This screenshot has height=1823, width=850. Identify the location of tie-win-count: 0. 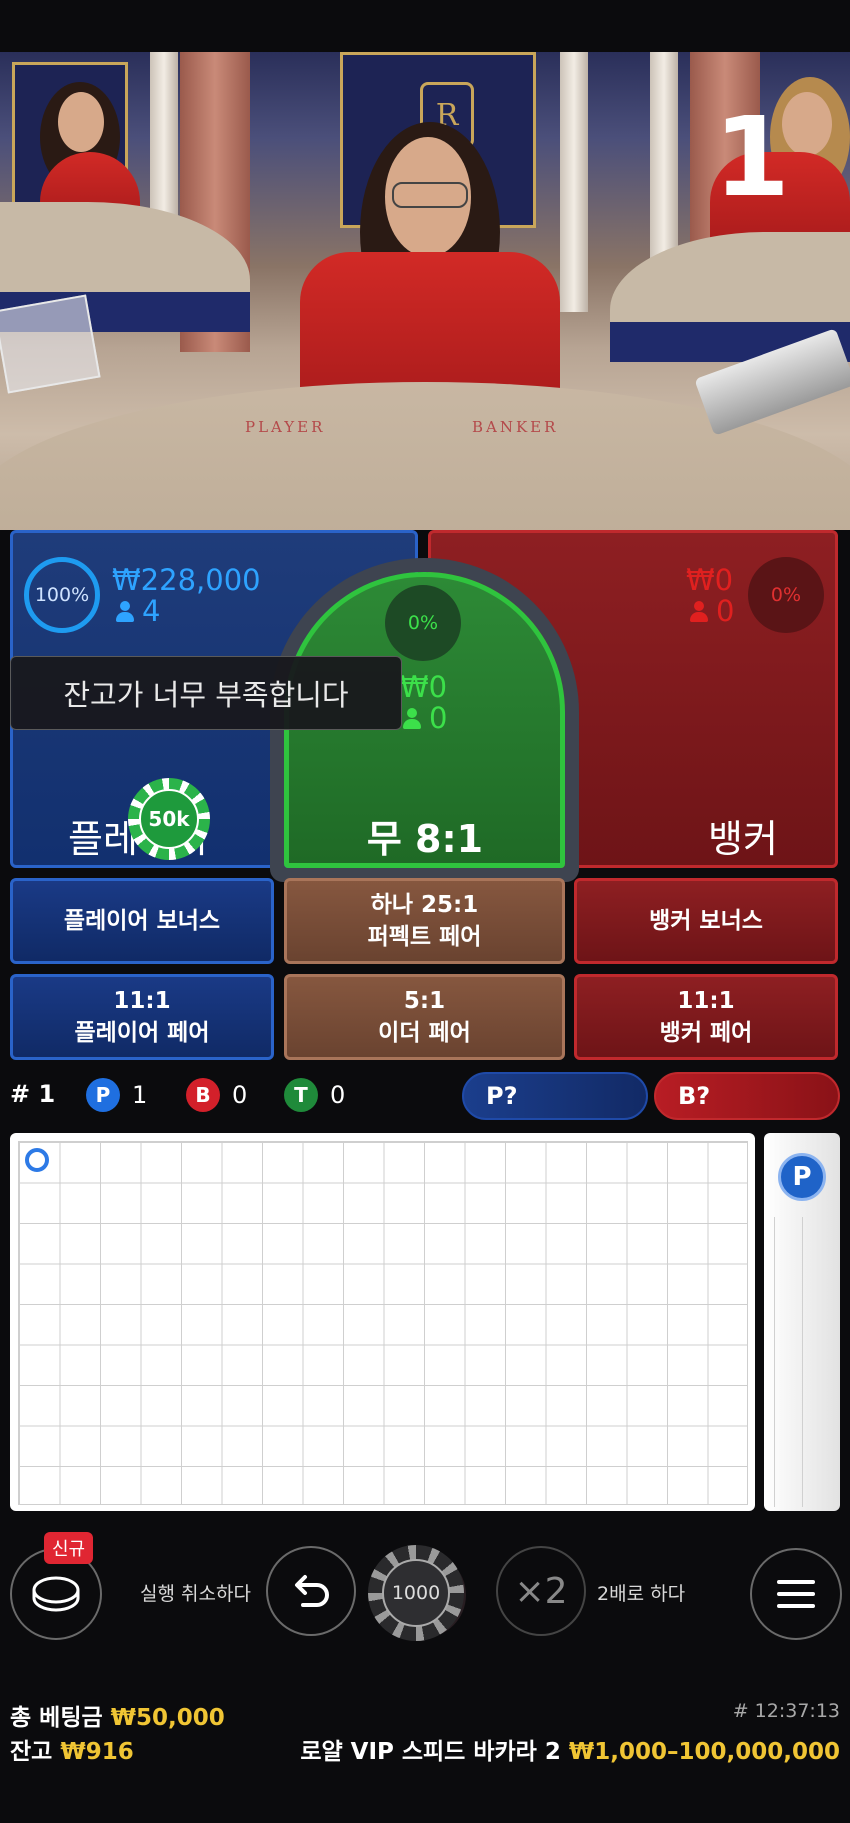
(338, 1095).